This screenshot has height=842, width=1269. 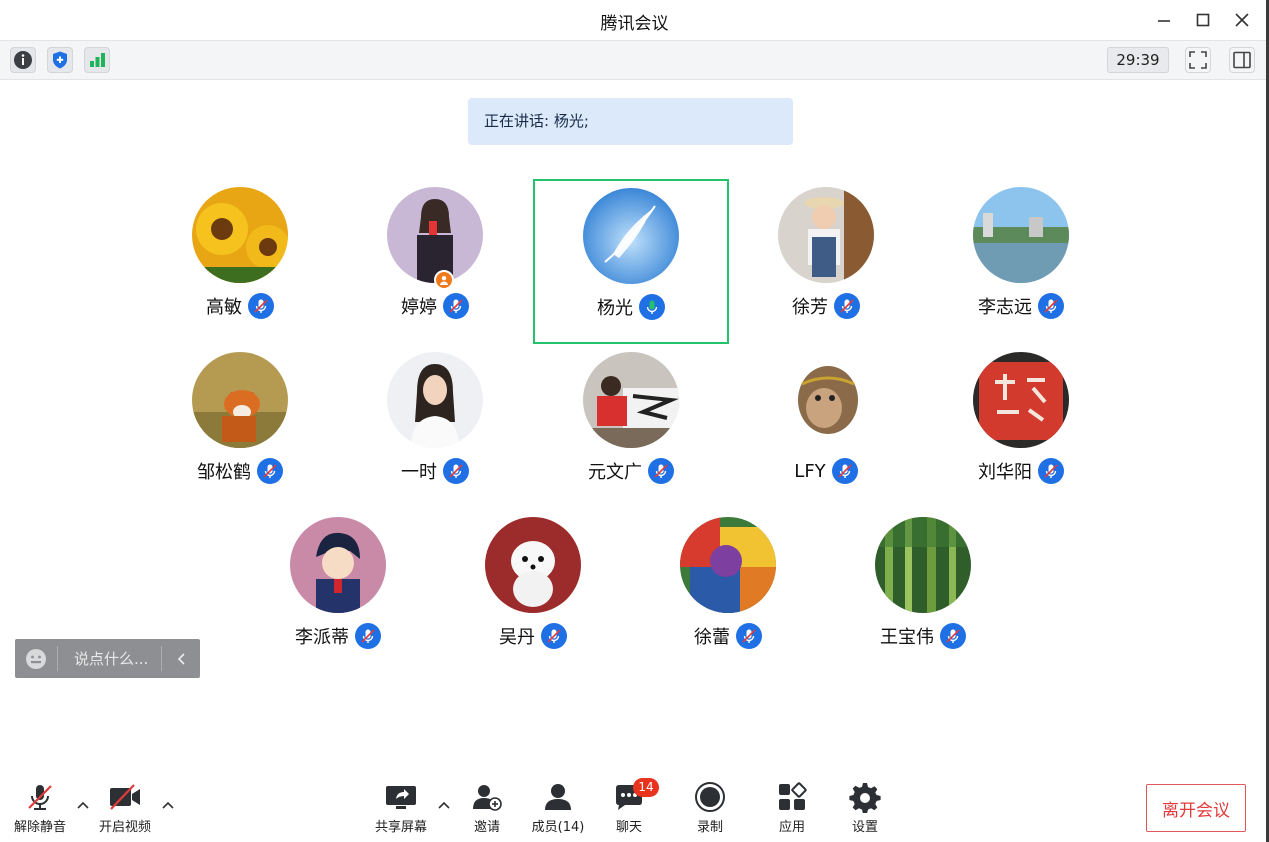 I want to click on participant-name: 刘华阳, so click(x=1005, y=472).